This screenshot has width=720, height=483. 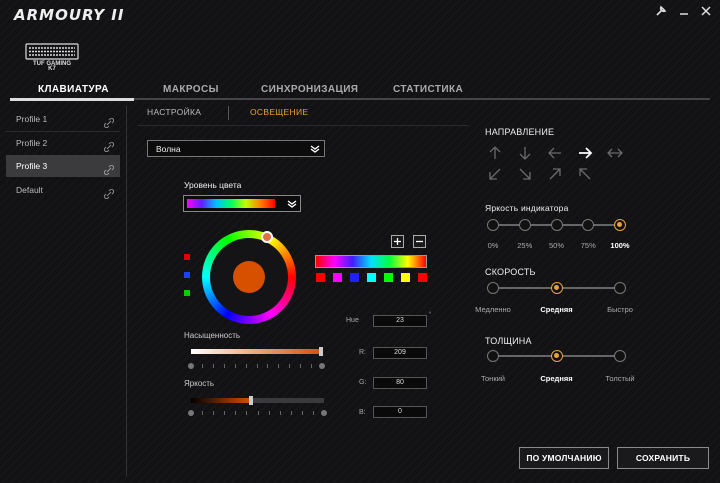 What do you see at coordinates (212, 335) in the screenshot?
I see `saturation-label: Насыщенность` at bounding box center [212, 335].